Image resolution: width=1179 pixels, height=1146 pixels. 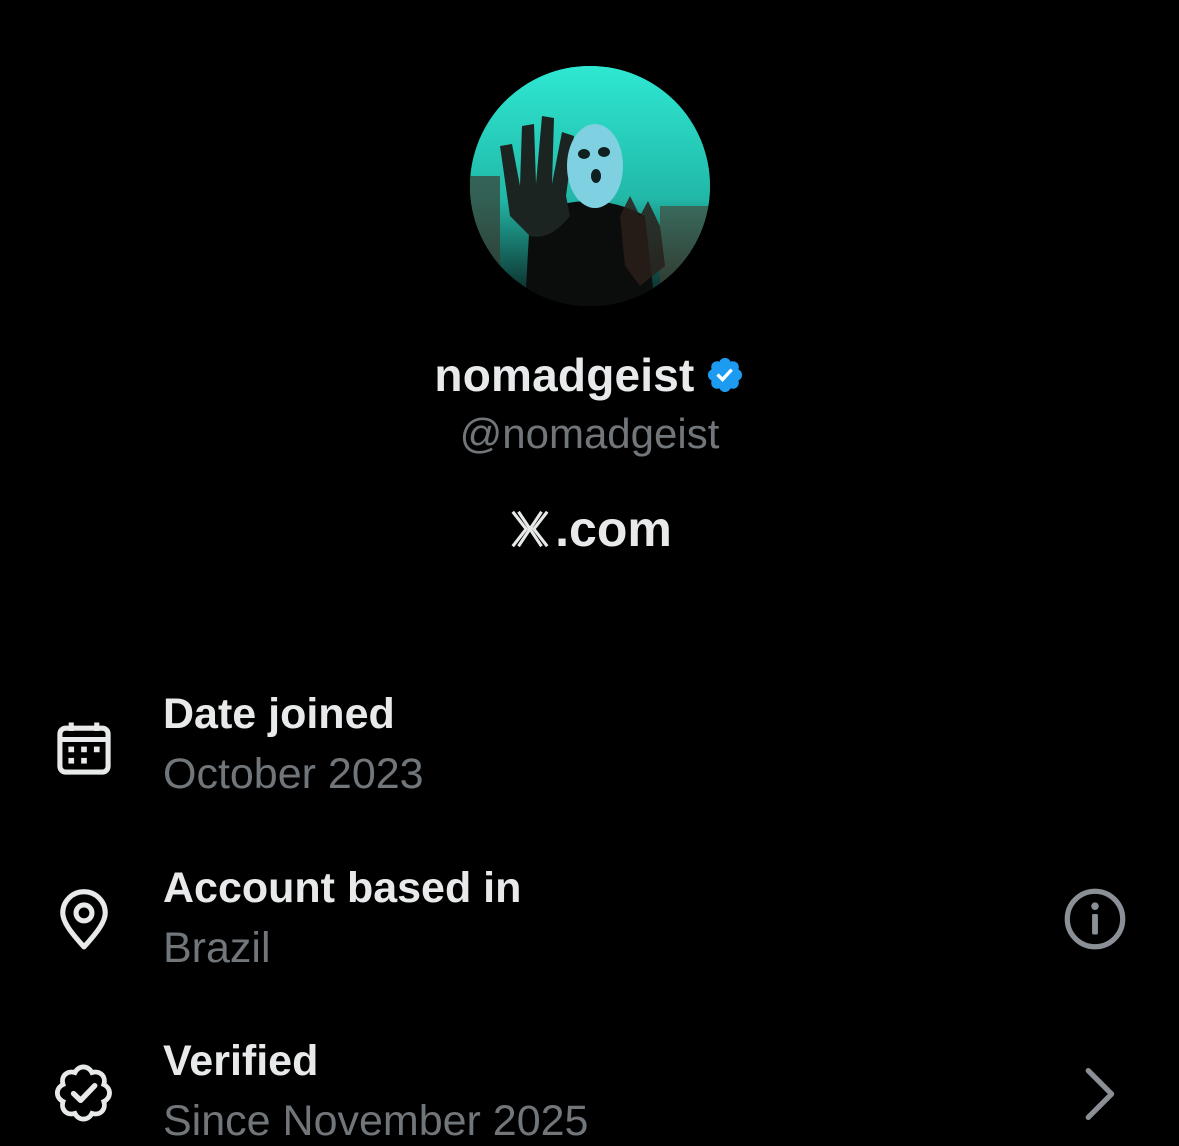 I want to click on x-logo-icon, so click(x=530, y=529).